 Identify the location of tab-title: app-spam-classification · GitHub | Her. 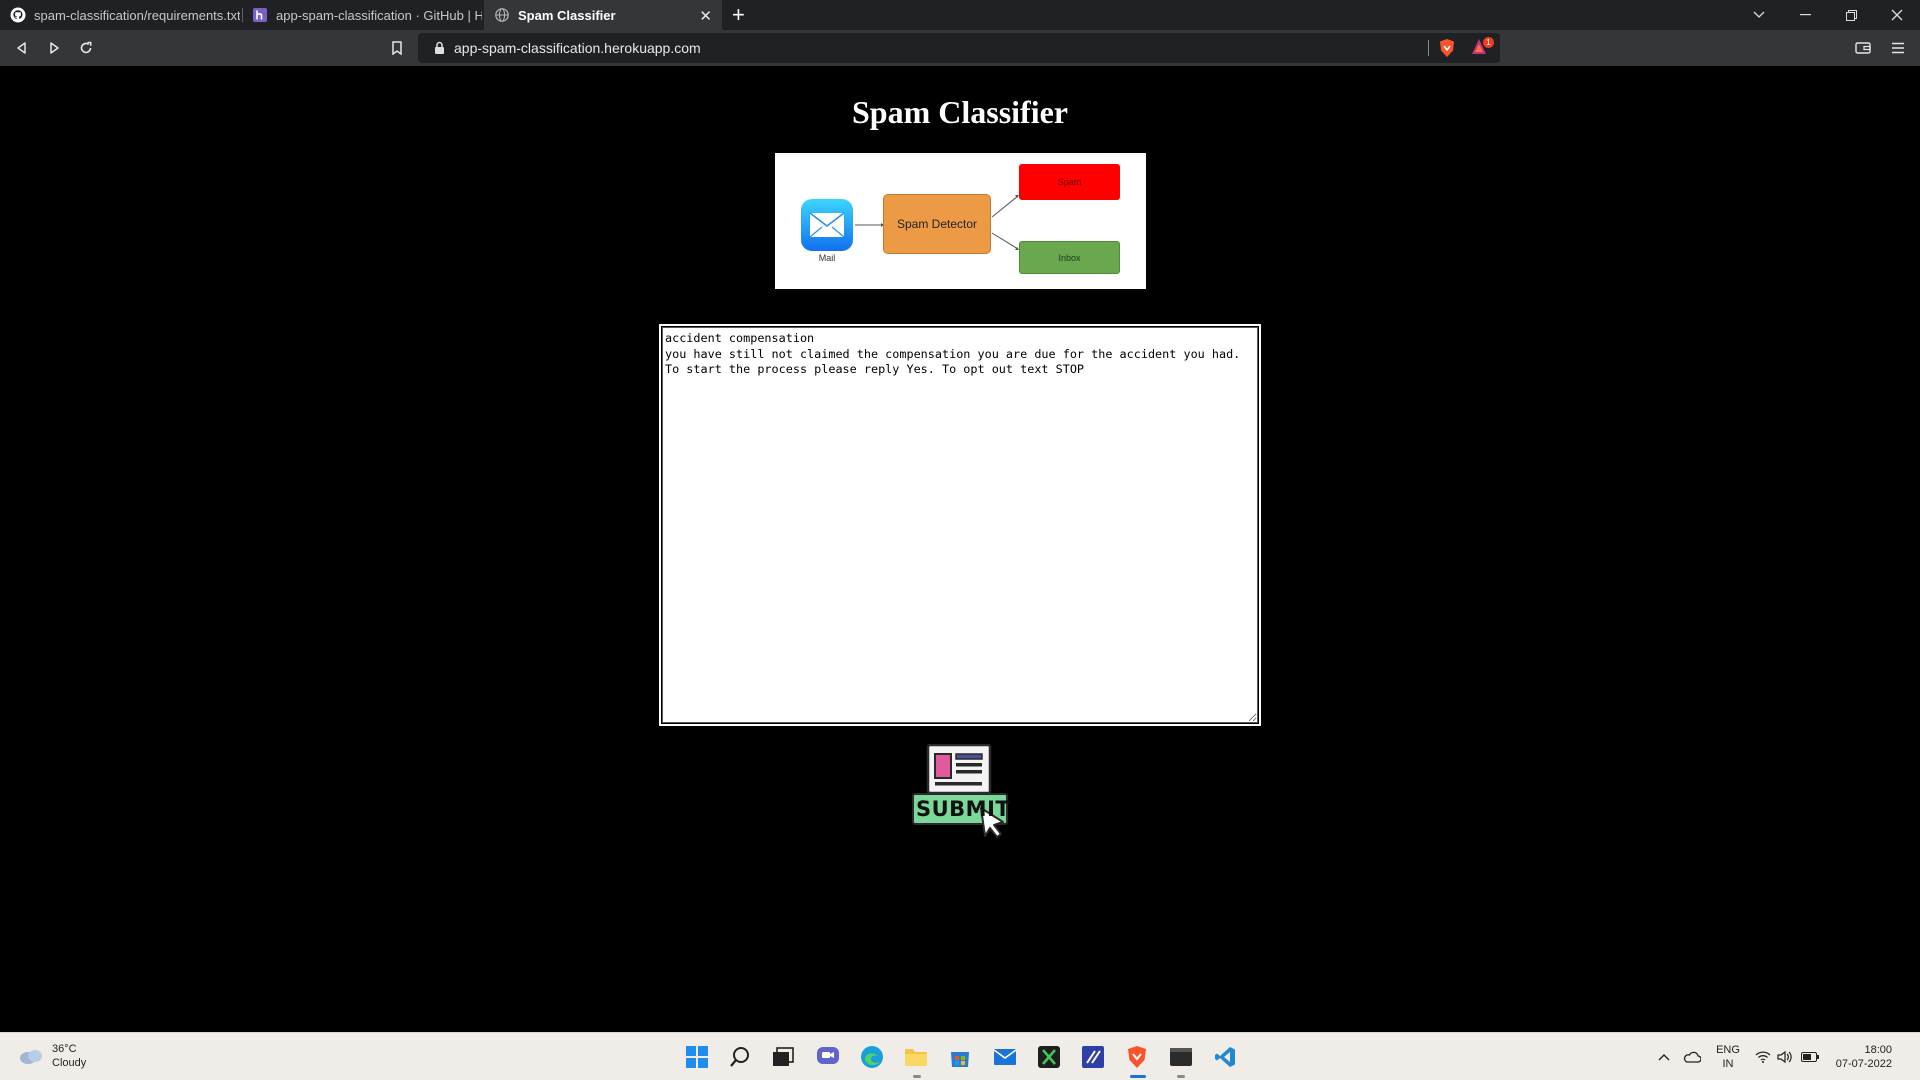
(379, 15).